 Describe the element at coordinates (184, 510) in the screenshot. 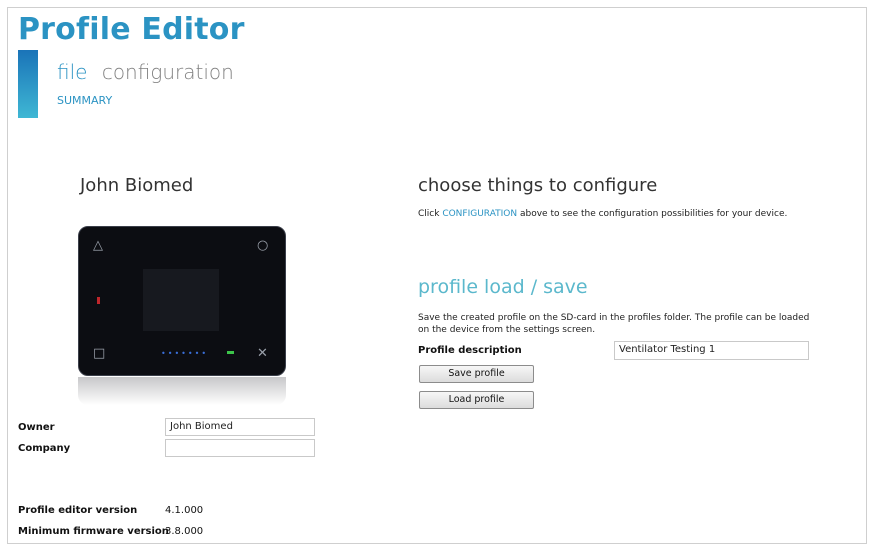

I see `editor-version-value: 4.1.000` at that location.